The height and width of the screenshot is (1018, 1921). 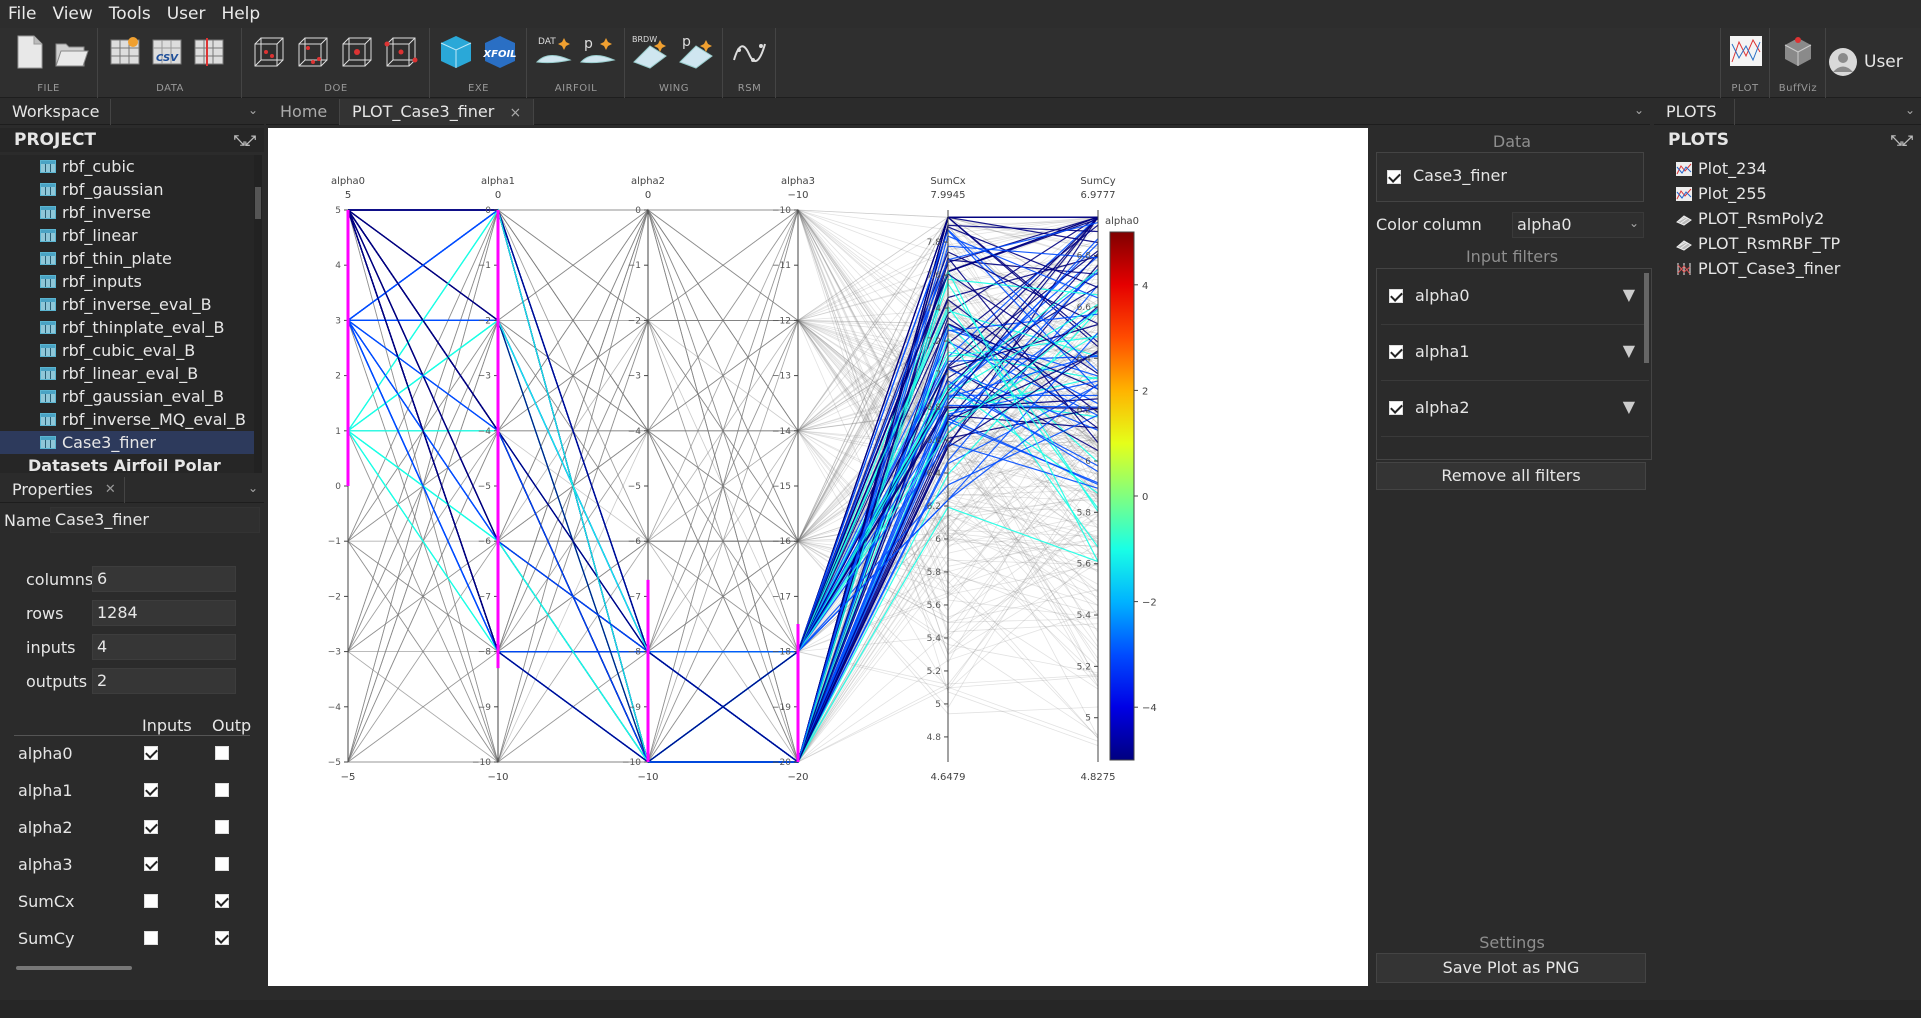 What do you see at coordinates (484, 487) in the screenshot?
I see `tick-label: −5` at bounding box center [484, 487].